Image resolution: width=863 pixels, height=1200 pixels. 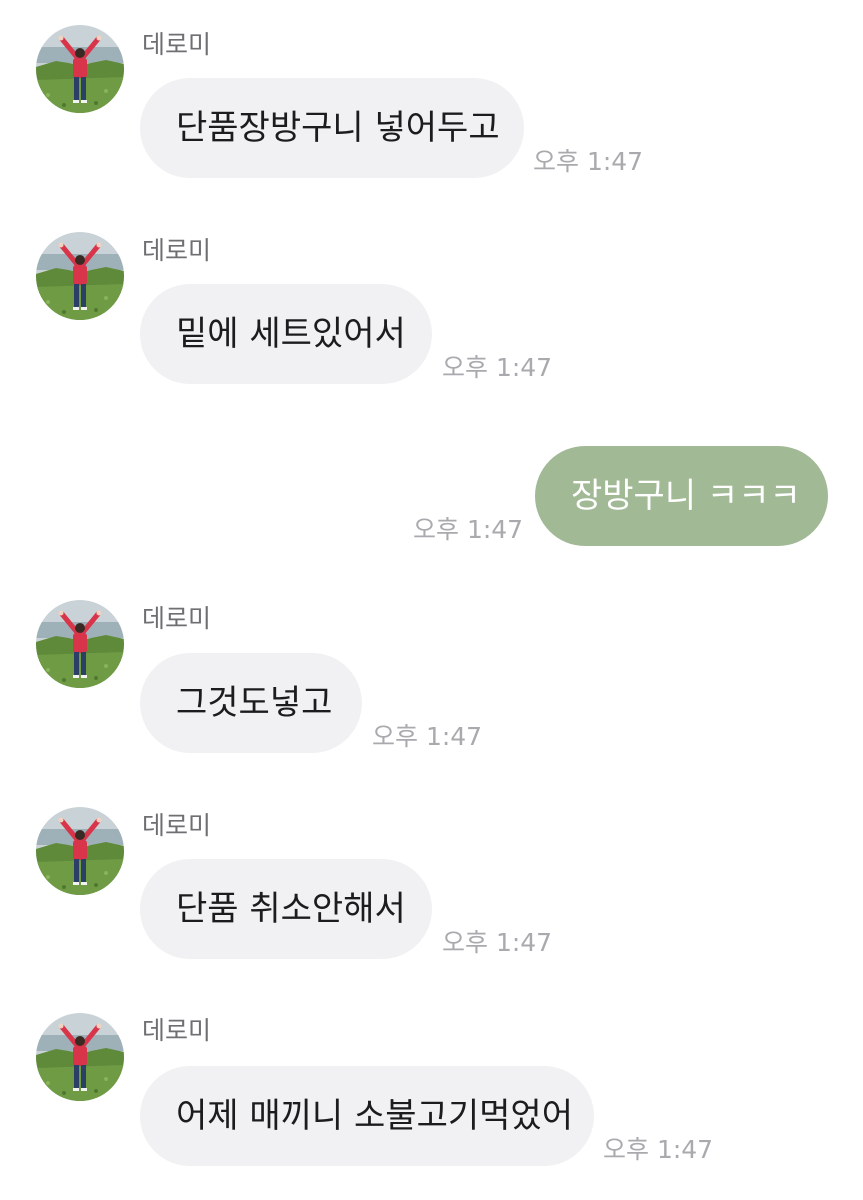 I want to click on message-bubble: 단품 취소안해서, so click(x=286, y=909).